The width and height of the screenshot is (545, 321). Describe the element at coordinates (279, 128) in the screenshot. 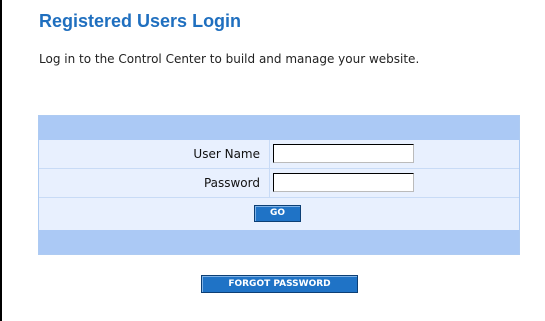

I see `form-header-band` at that location.